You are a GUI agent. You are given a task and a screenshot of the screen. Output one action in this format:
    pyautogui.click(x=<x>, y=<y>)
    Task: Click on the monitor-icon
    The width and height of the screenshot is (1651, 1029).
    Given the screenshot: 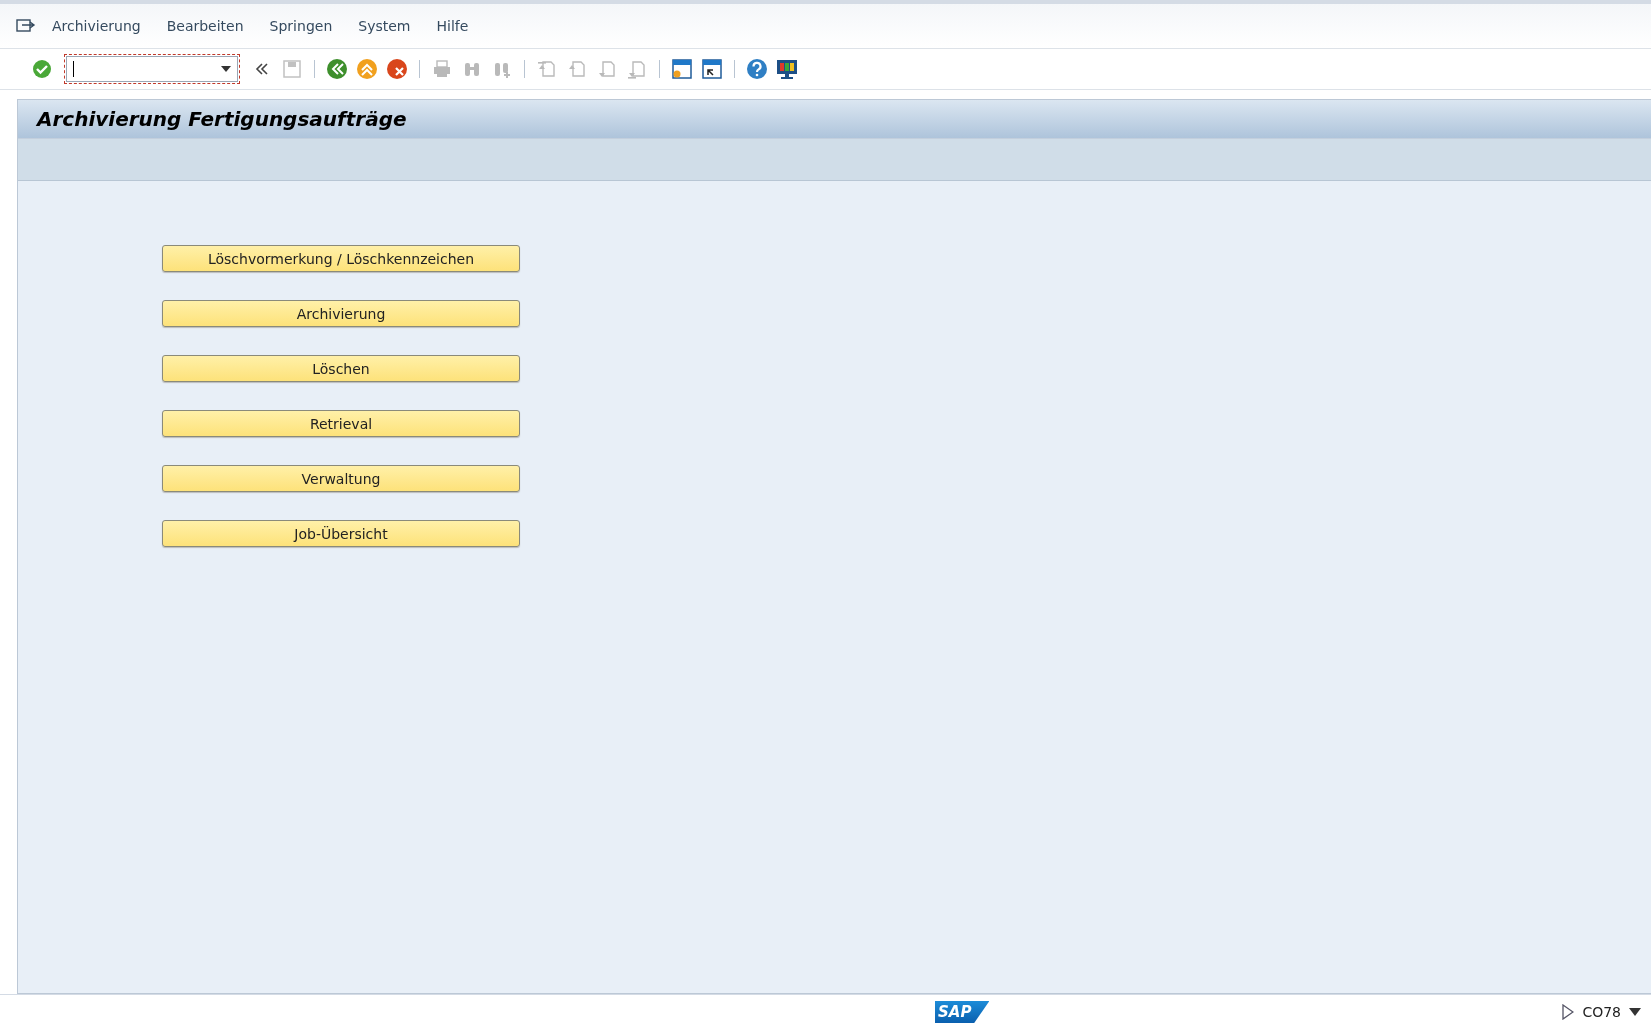 What is the action you would take?
    pyautogui.click(x=787, y=69)
    